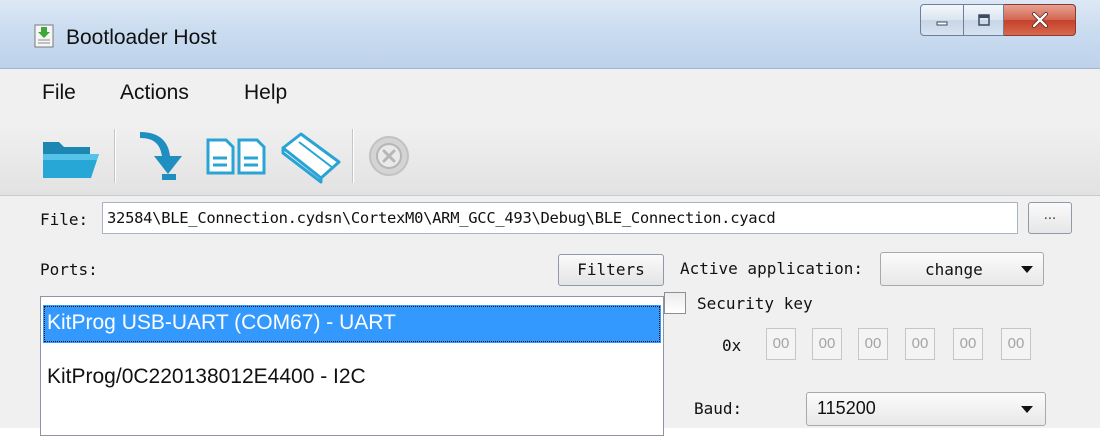  I want to click on baud-label: Baud:, so click(718, 408).